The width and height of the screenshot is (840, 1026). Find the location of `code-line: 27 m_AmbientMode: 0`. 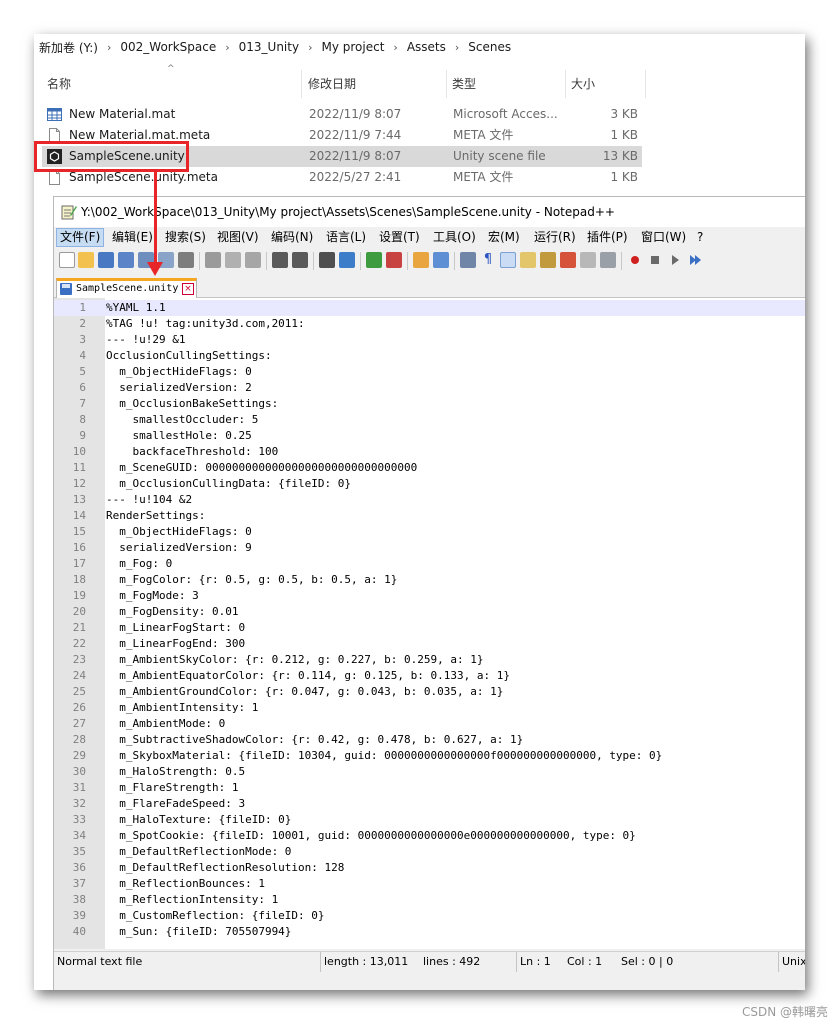

code-line: 27 m_AmbientMode: 0 is located at coordinates (429, 724).